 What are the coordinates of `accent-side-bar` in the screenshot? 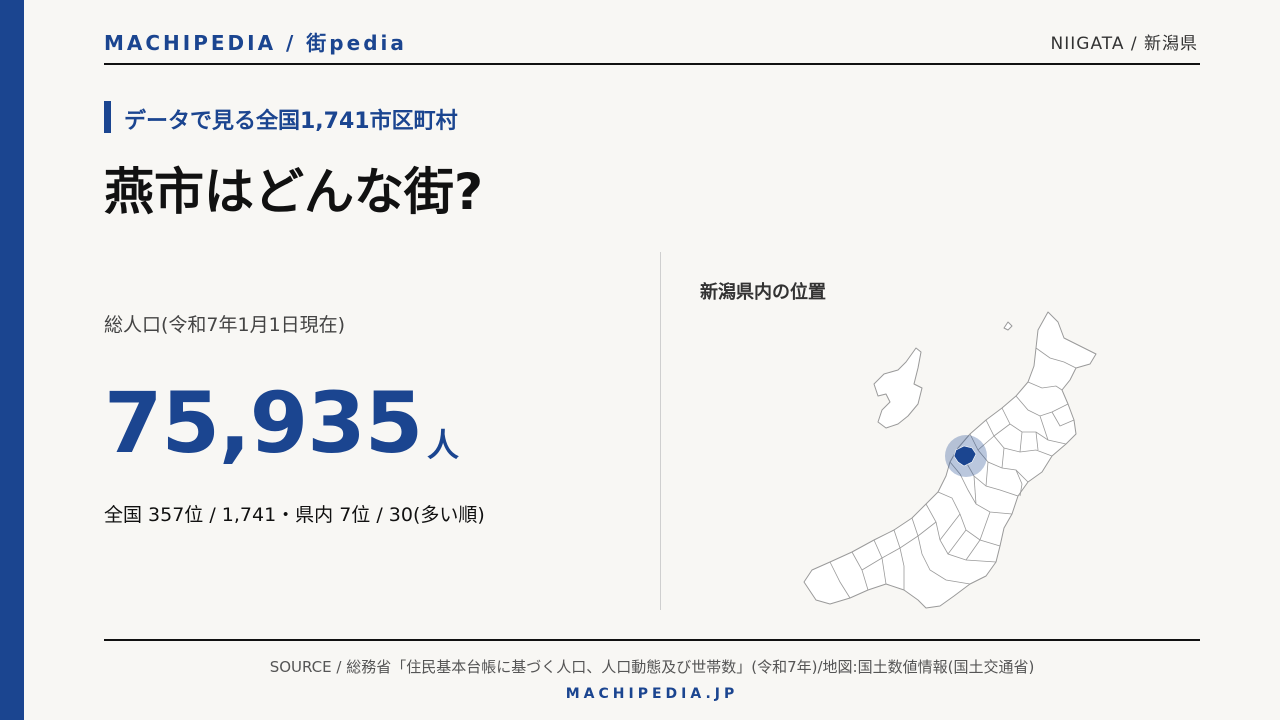 It's located at (12, 360).